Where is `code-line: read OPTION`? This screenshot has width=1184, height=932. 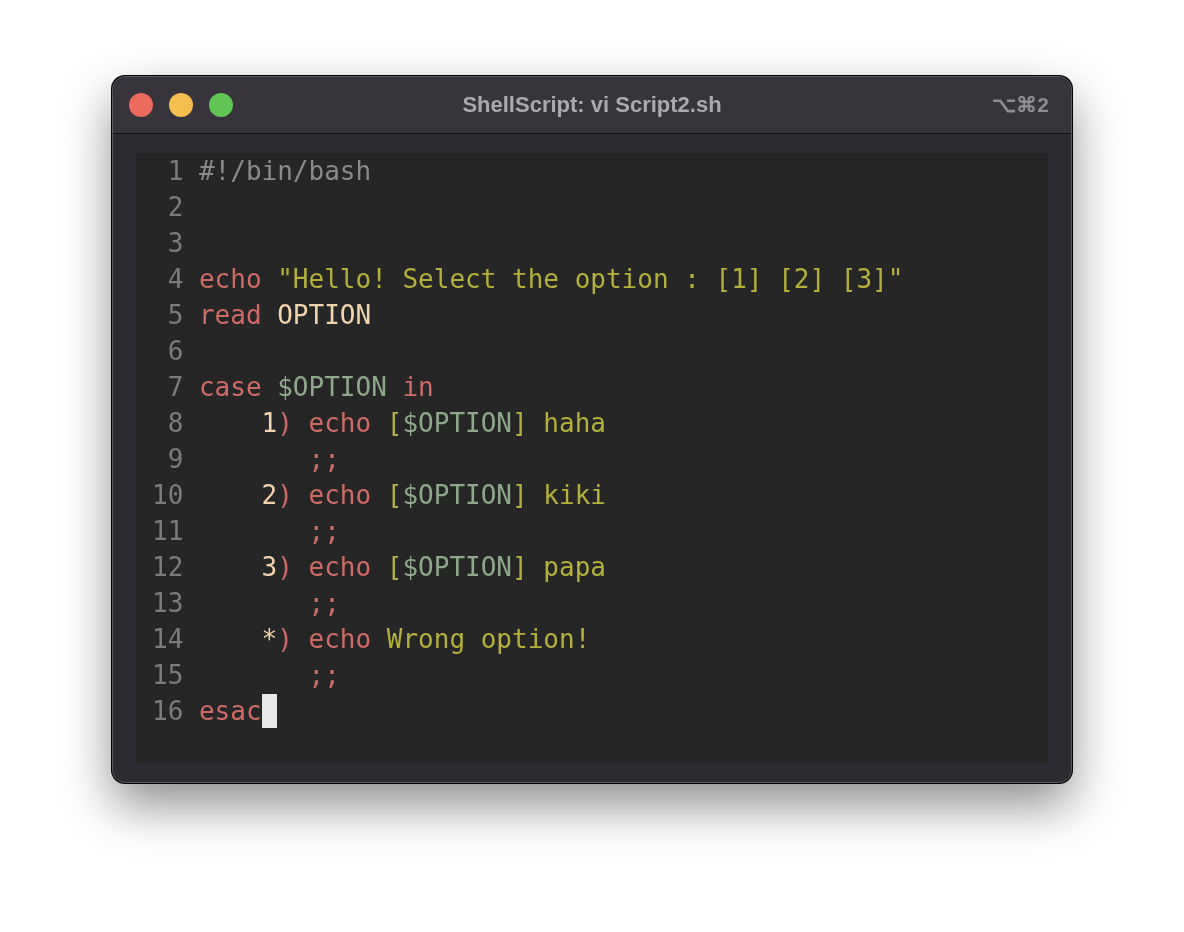
code-line: read OPTION is located at coordinates (285, 315).